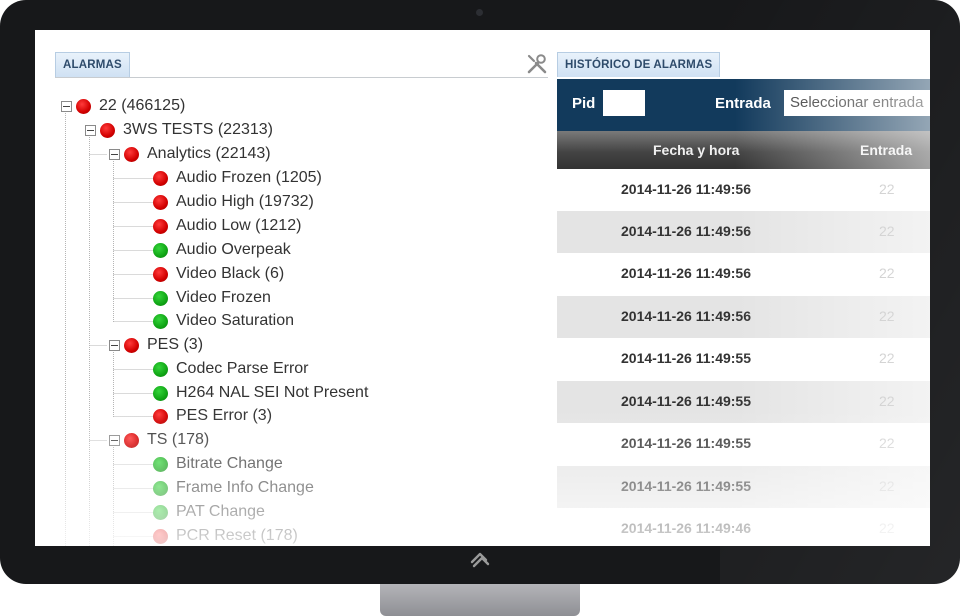 This screenshot has width=960, height=616. What do you see at coordinates (743, 150) in the screenshot?
I see `table-header: Fecha y hora Entrada` at bounding box center [743, 150].